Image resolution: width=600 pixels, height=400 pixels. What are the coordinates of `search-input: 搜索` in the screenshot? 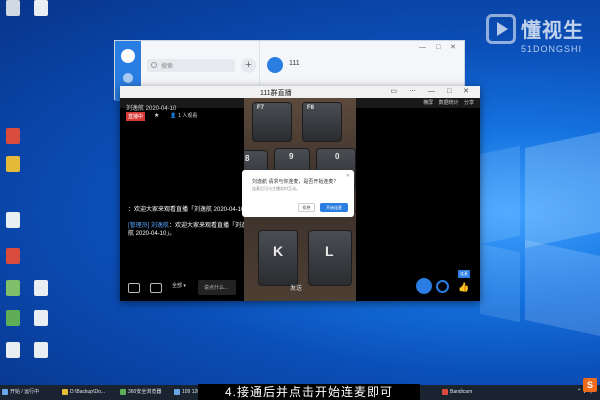 It's located at (191, 65).